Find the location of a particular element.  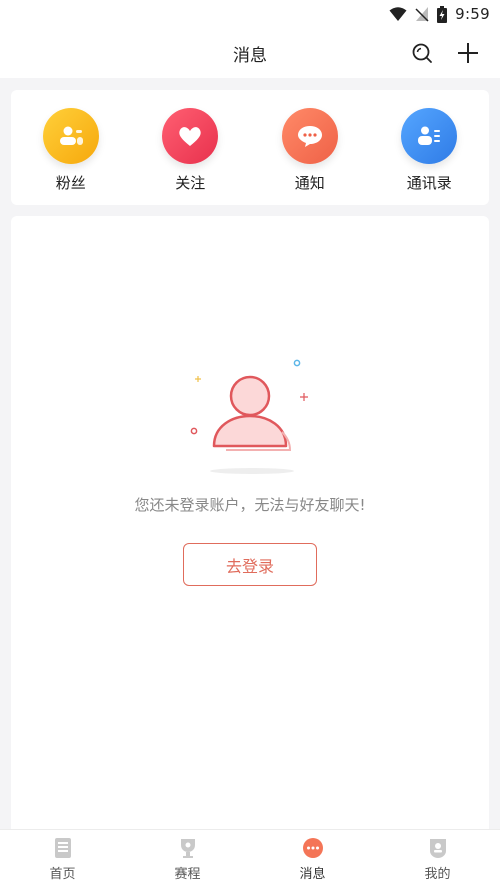

status-time: 9:59 is located at coordinates (472, 14).